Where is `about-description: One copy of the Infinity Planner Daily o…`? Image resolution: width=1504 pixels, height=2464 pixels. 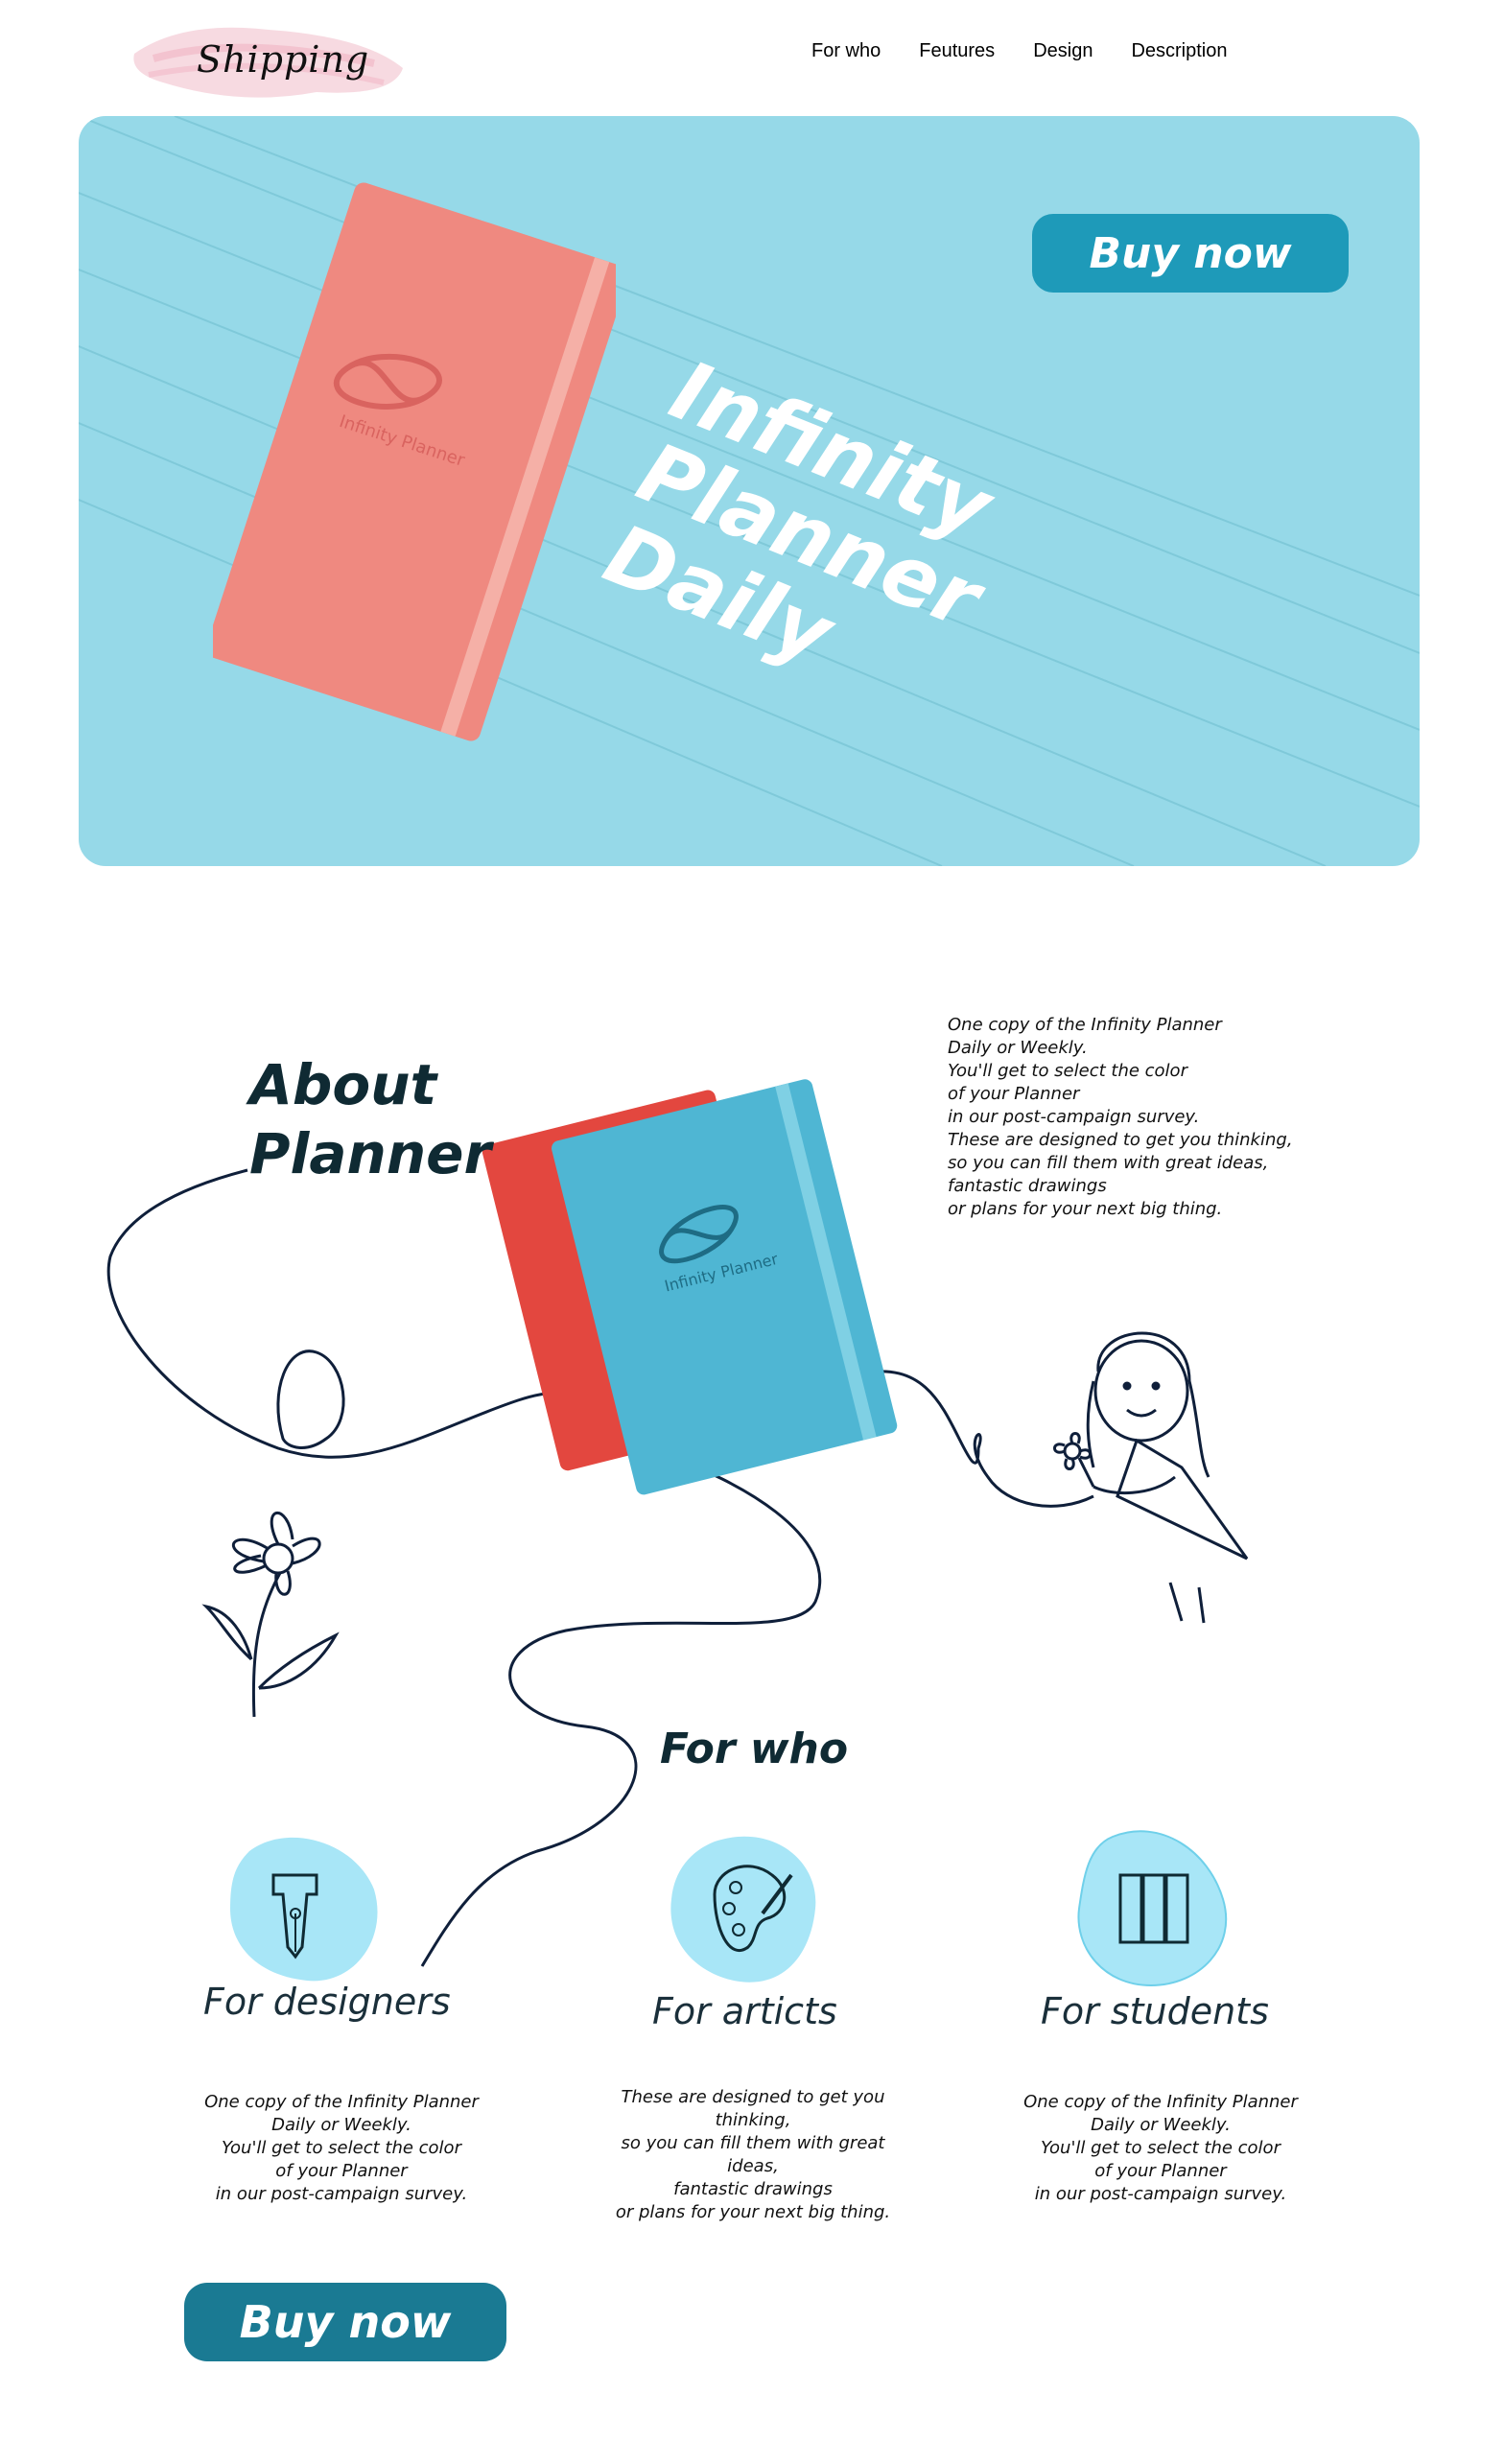
about-description: One copy of the Infinity Planner Daily o… is located at coordinates (1120, 1117).